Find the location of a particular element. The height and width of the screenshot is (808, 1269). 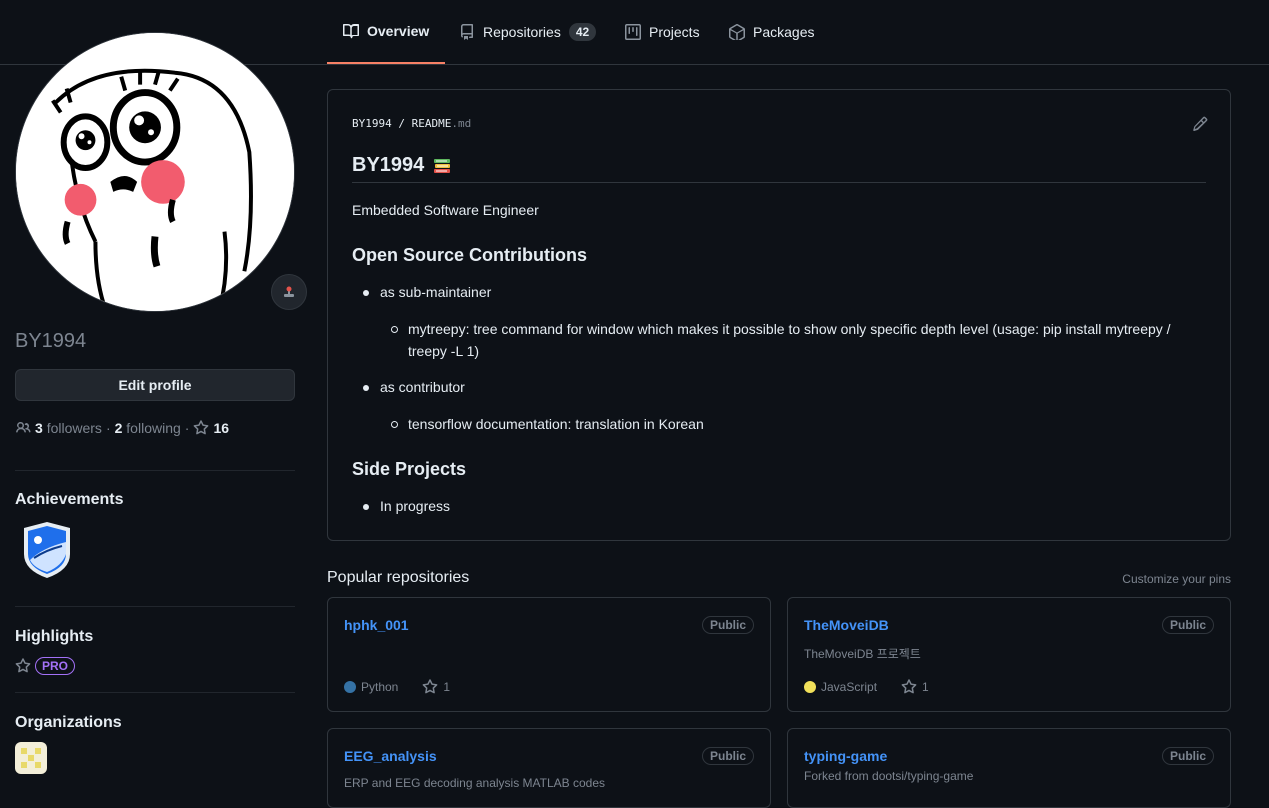

repo-card: hphk_001 Public Python 1 is located at coordinates (549, 654).